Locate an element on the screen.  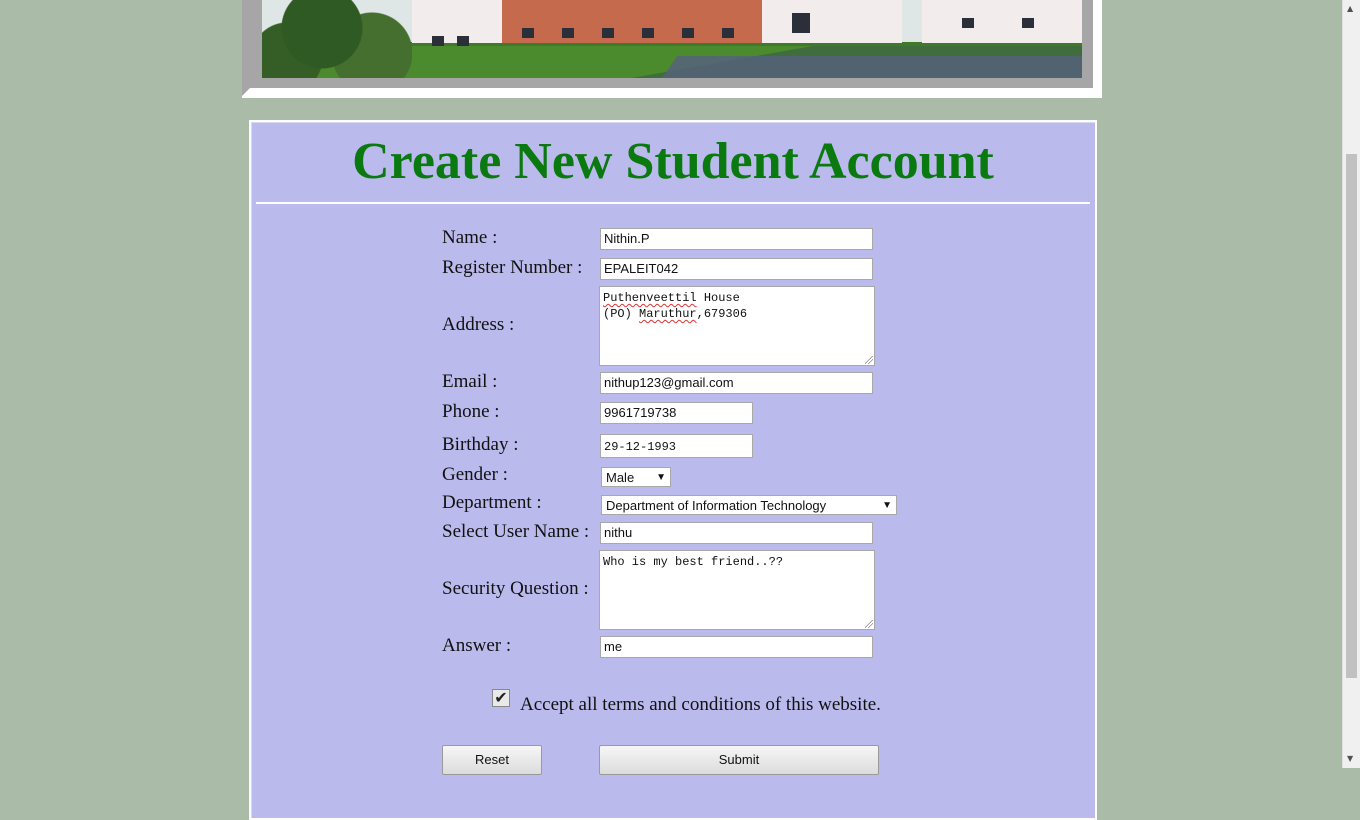
name-label: Name : is located at coordinates (470, 237).